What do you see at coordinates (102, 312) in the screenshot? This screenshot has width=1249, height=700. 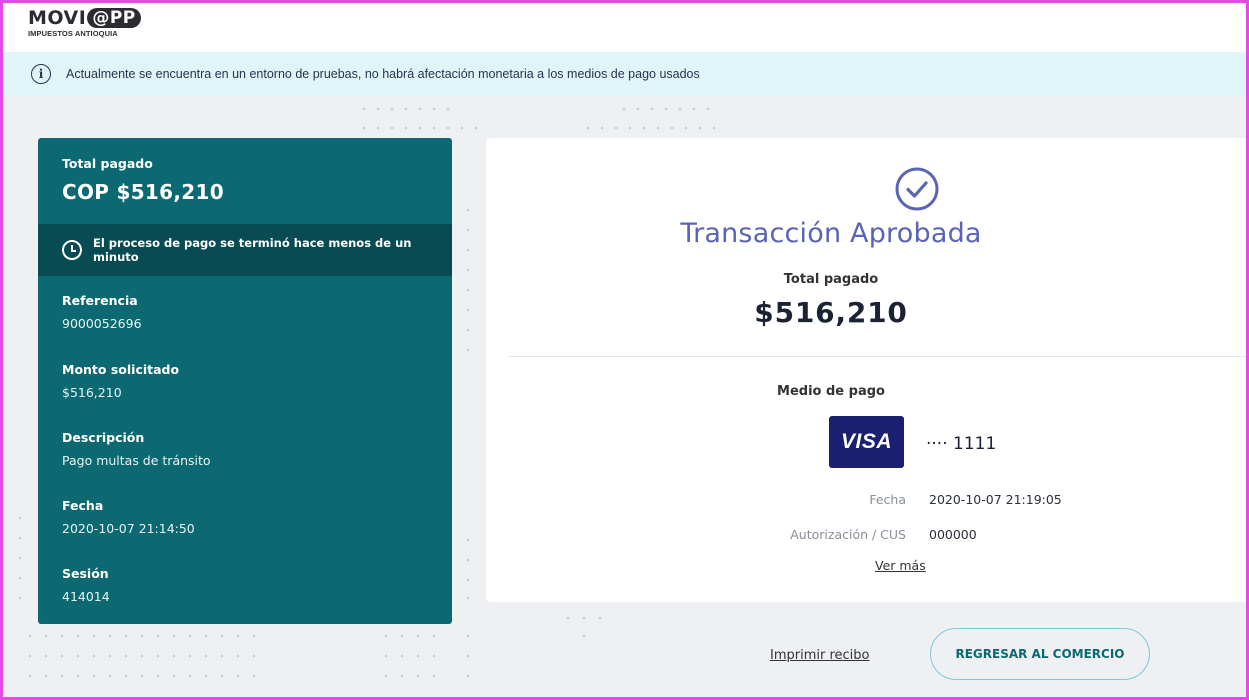 I see `field-referencia: Referencia 9000052696` at bounding box center [102, 312].